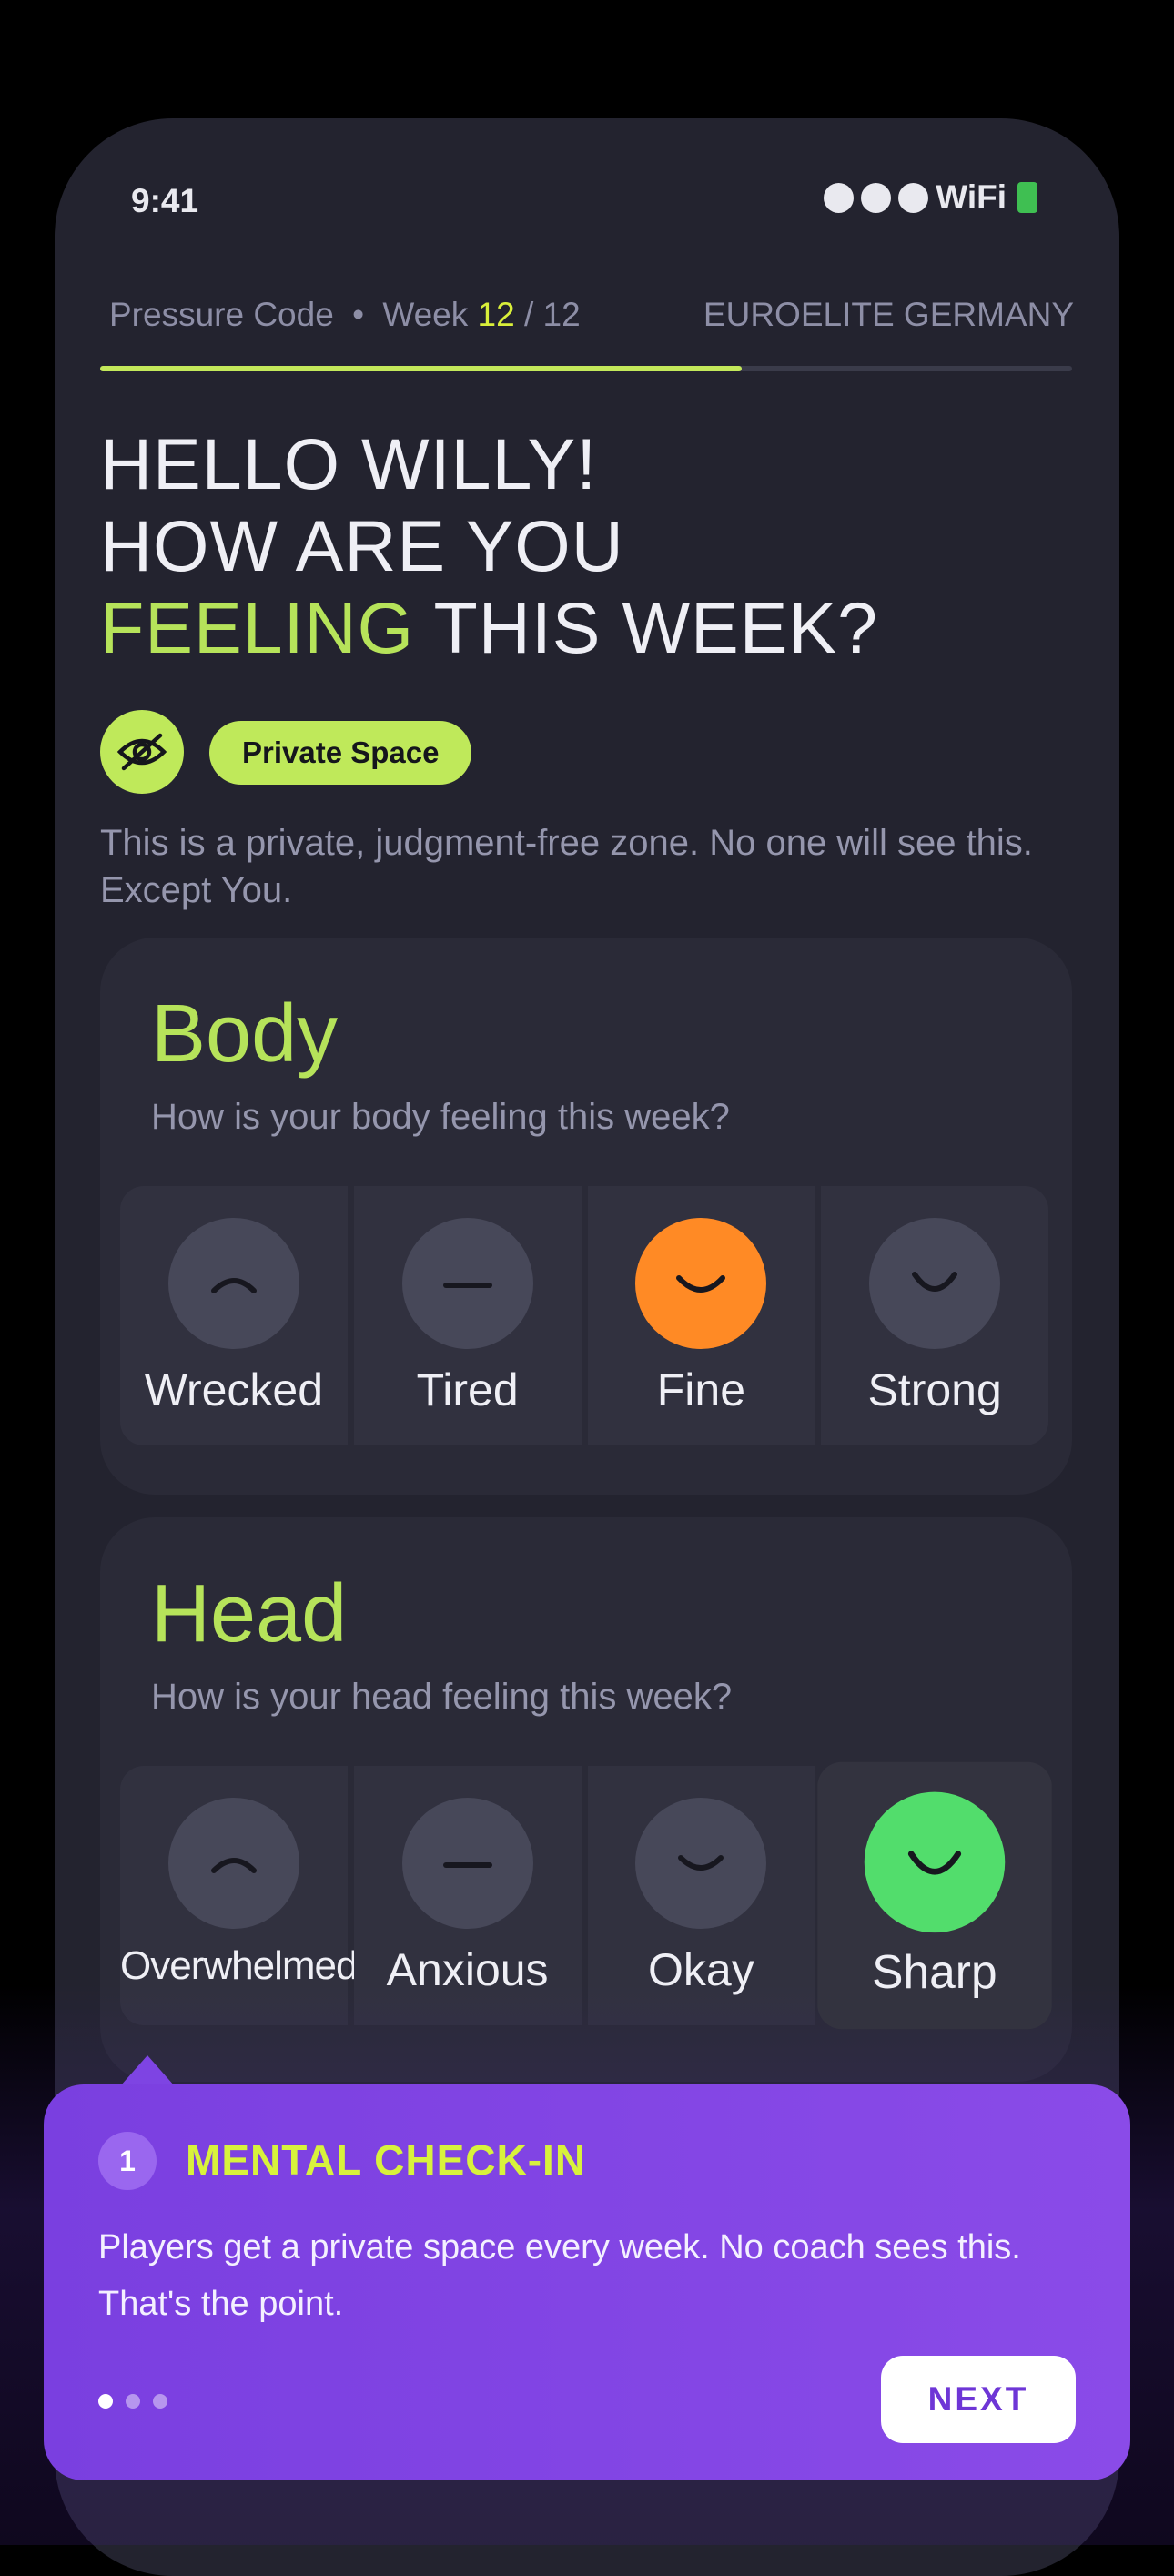 This screenshot has height=2576, width=1174. Describe the element at coordinates (1027, 197) in the screenshot. I see `battery-icon` at that location.